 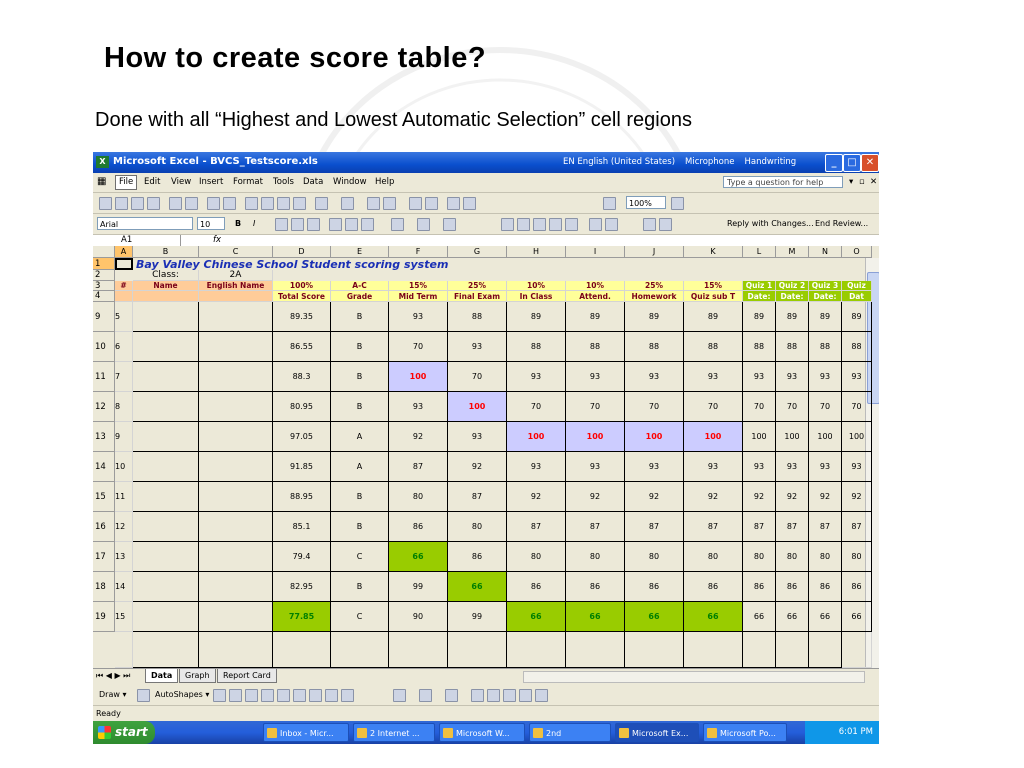 I want to click on weight-header: 15%, so click(x=713, y=286).